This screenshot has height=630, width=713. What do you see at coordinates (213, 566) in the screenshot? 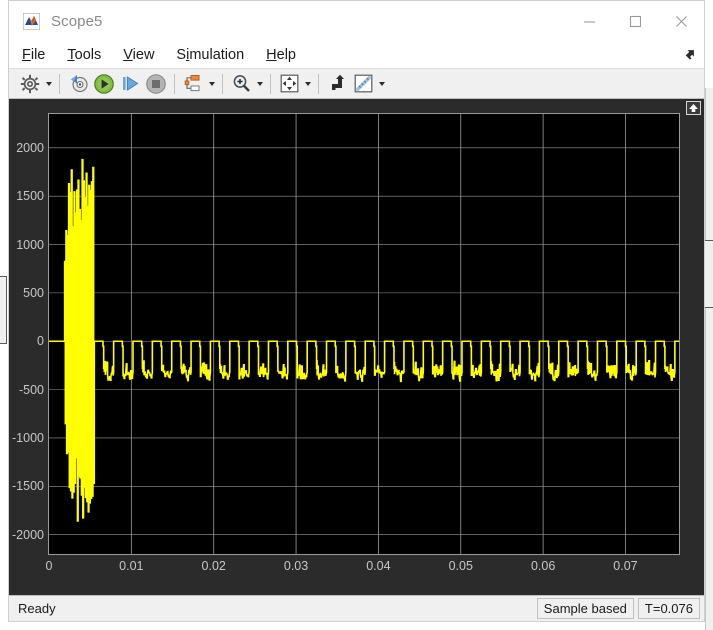
I see `x-tick-label: 0.02` at bounding box center [213, 566].